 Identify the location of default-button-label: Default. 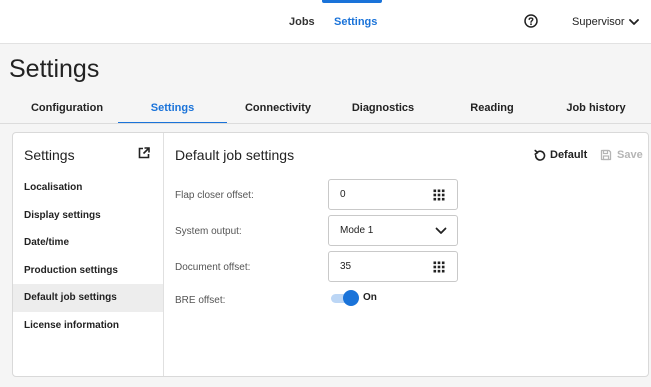
(569, 155).